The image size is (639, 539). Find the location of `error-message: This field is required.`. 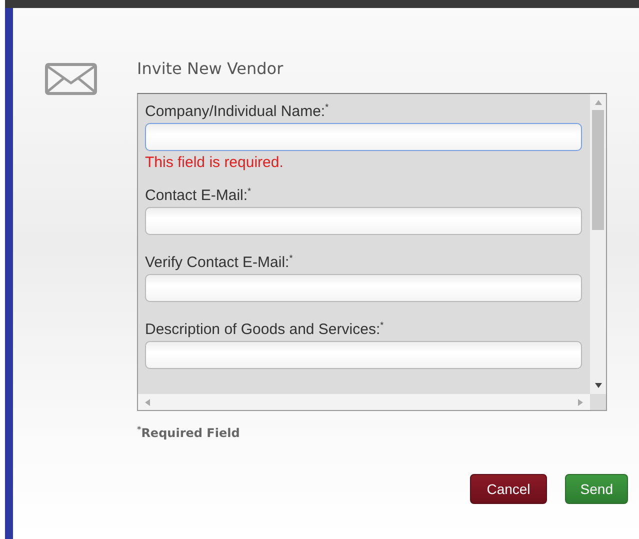

error-message: This field is required. is located at coordinates (214, 162).